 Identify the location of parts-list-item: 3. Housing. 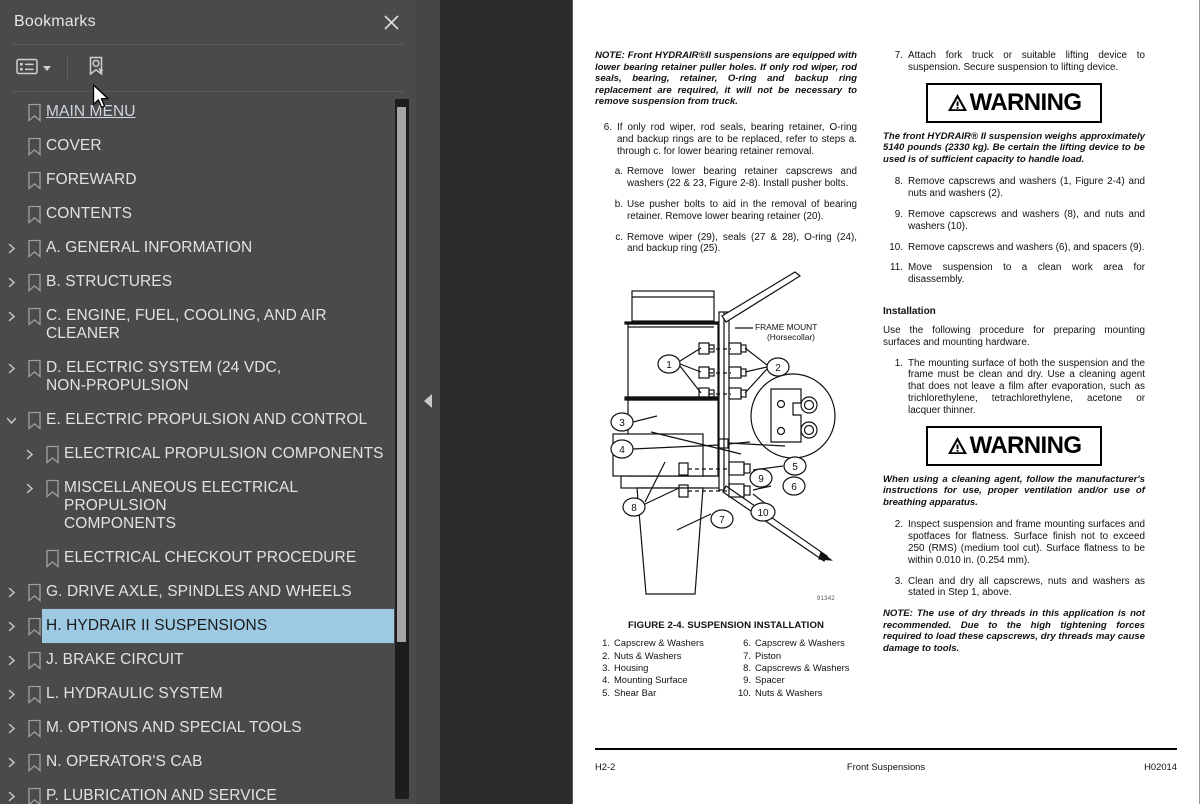
(660, 668).